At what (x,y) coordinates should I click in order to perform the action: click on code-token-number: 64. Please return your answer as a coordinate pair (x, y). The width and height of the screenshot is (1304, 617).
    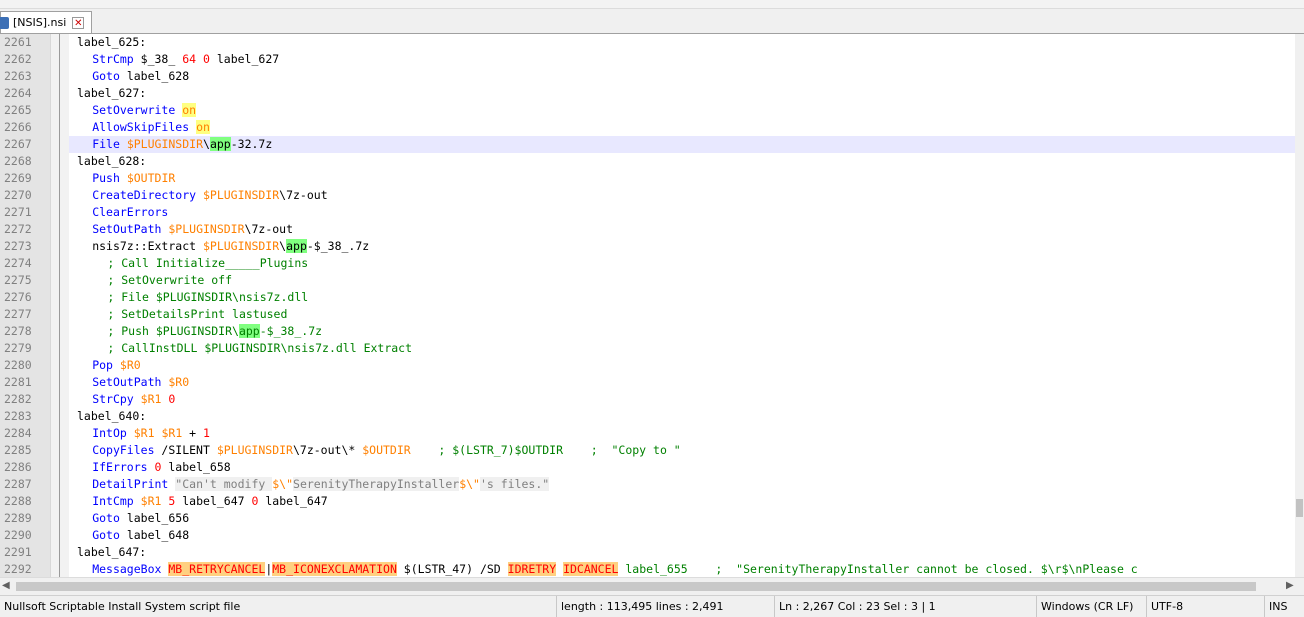
    Looking at the image, I should click on (189, 59).